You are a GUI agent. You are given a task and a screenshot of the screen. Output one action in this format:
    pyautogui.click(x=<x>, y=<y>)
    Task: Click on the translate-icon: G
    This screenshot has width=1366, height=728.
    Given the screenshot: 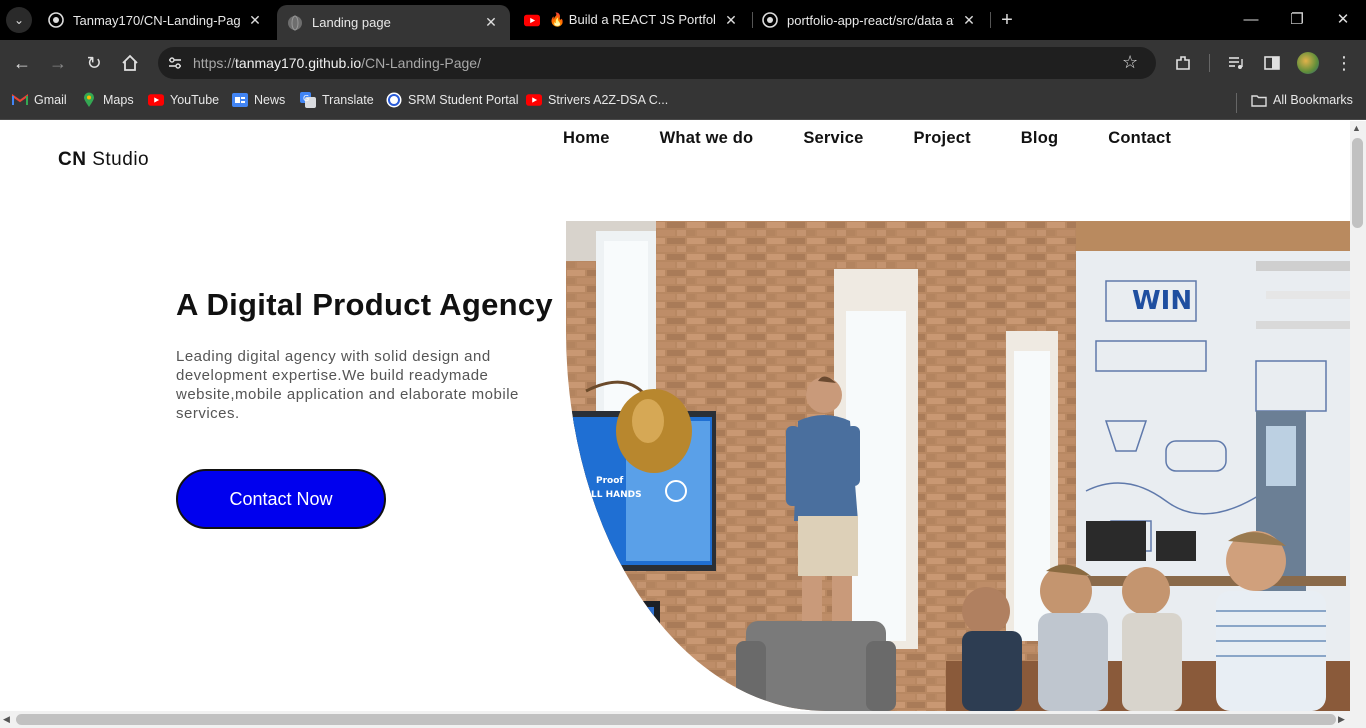 What is the action you would take?
    pyautogui.click(x=308, y=100)
    